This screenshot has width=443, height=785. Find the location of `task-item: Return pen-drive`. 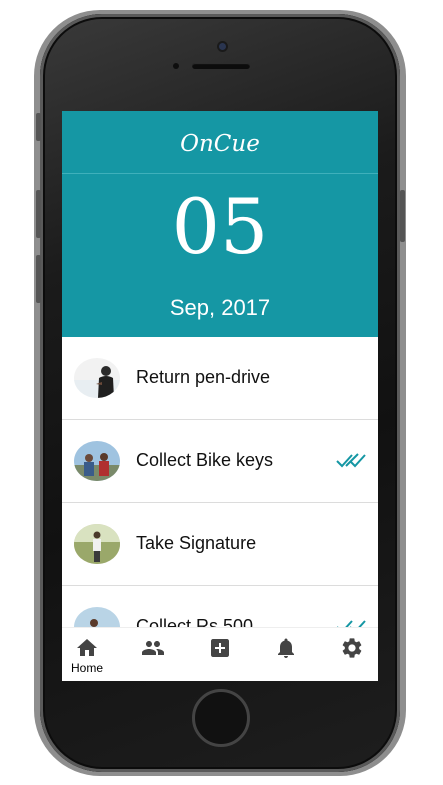

task-item: Return pen-drive is located at coordinates (220, 378).